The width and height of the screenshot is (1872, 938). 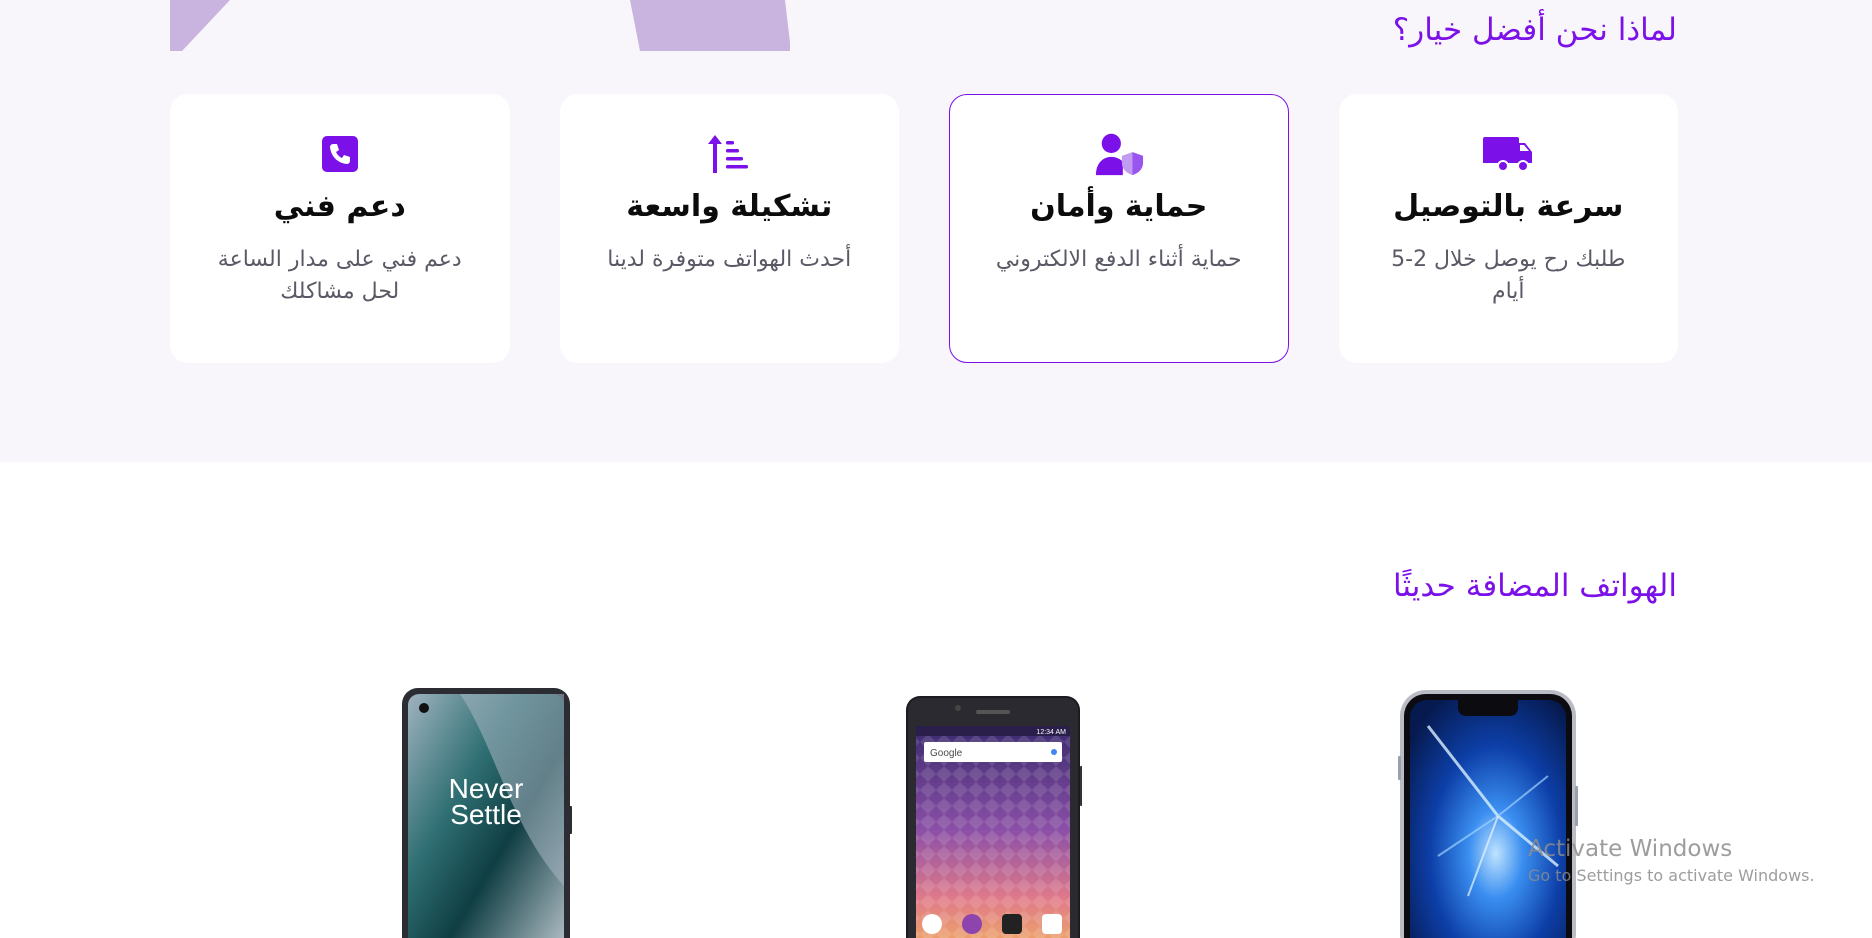 What do you see at coordinates (1630, 849) in the screenshot?
I see `watermark-title: Activate Windows` at bounding box center [1630, 849].